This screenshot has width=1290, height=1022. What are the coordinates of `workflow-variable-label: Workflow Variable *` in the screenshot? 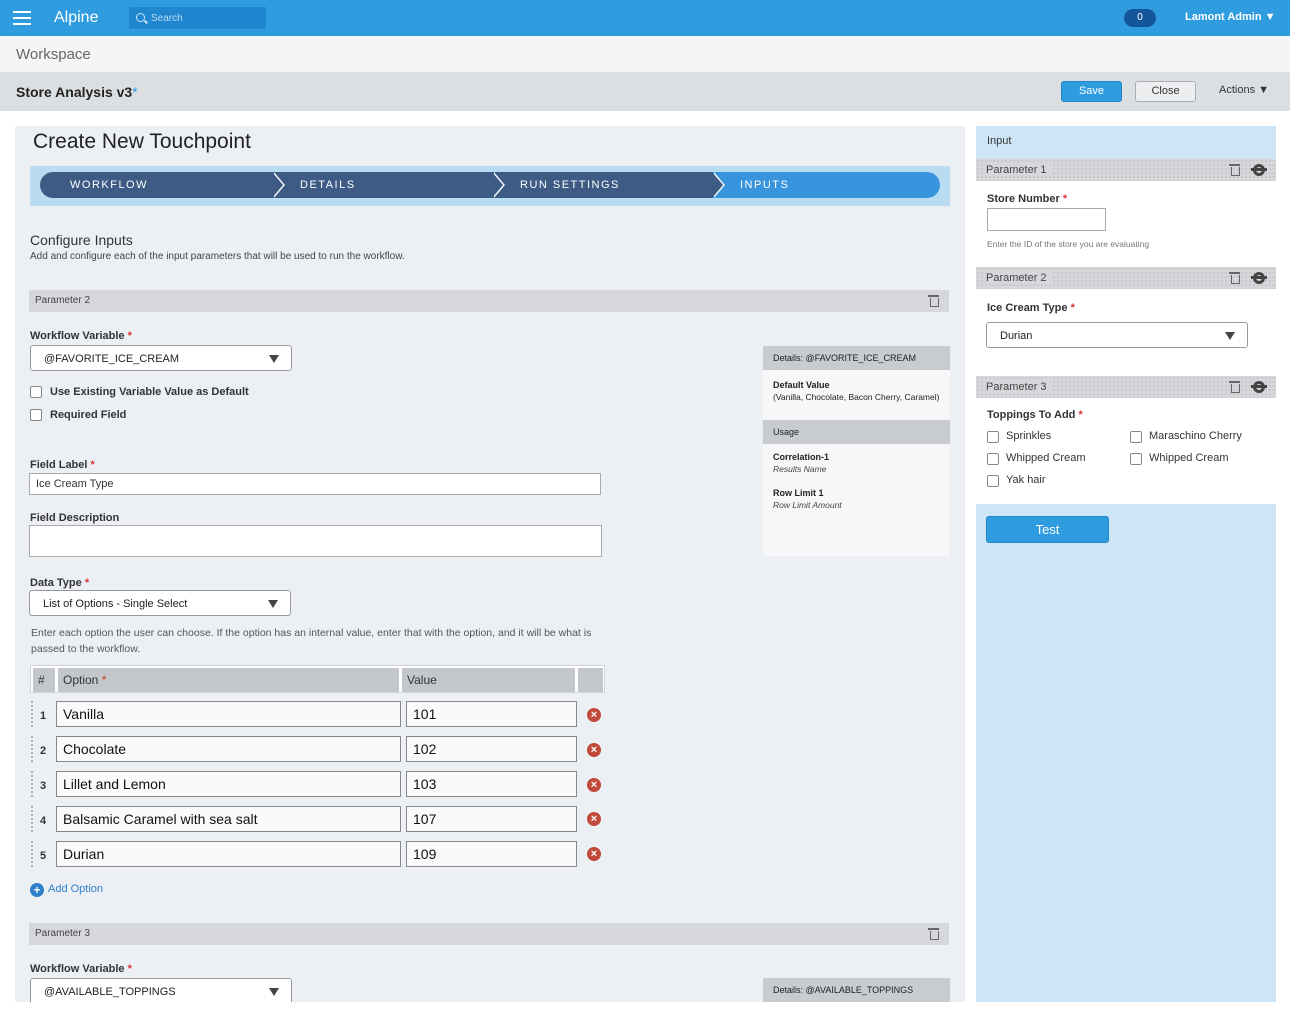 It's located at (81, 336).